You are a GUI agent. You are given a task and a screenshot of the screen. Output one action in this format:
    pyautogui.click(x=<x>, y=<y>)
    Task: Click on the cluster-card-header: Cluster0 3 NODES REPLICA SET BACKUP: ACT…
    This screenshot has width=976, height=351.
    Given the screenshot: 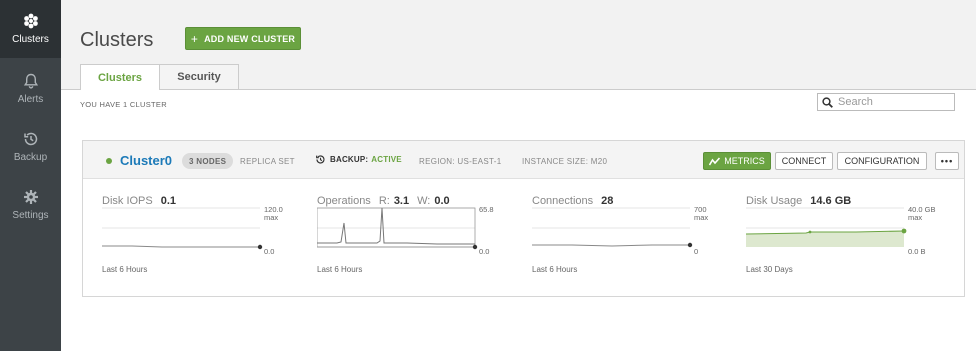 What is the action you would take?
    pyautogui.click(x=523, y=160)
    